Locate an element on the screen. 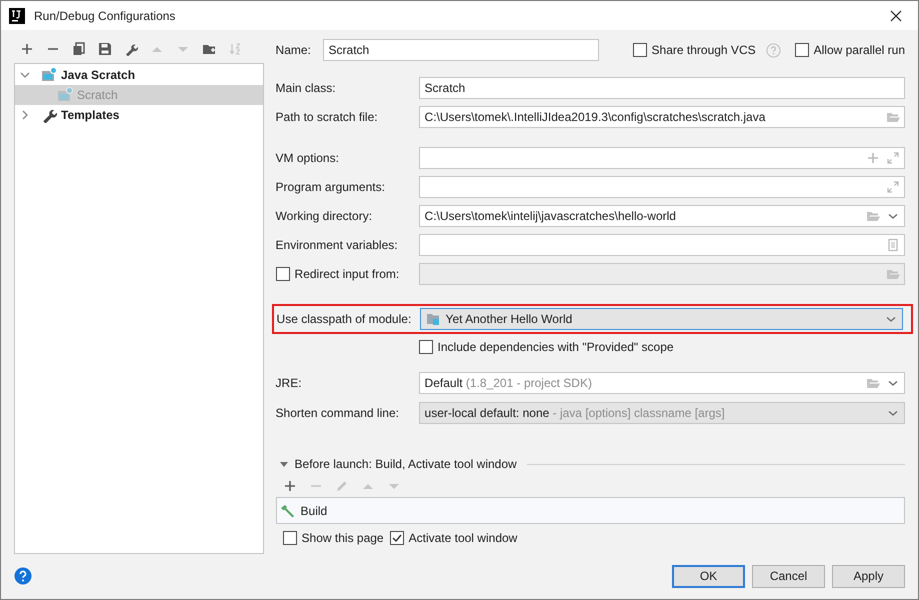 Image resolution: width=919 pixels, height=600 pixels. hammer-icon is located at coordinates (288, 510).